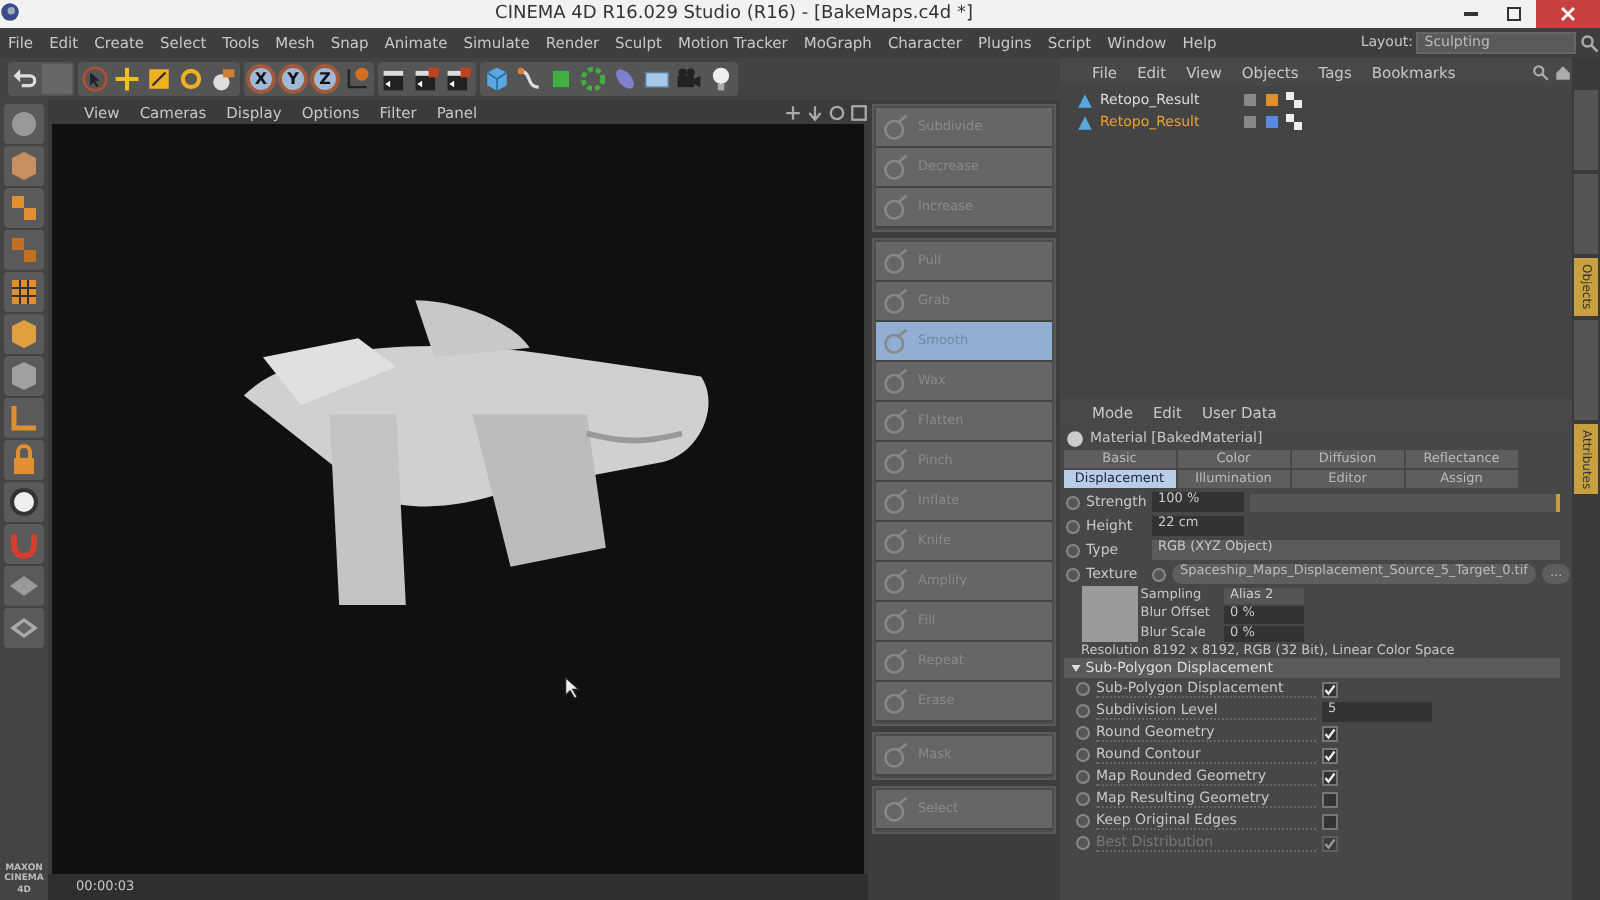 The height and width of the screenshot is (900, 1600). What do you see at coordinates (159, 79) in the screenshot?
I see `scale-icon` at bounding box center [159, 79].